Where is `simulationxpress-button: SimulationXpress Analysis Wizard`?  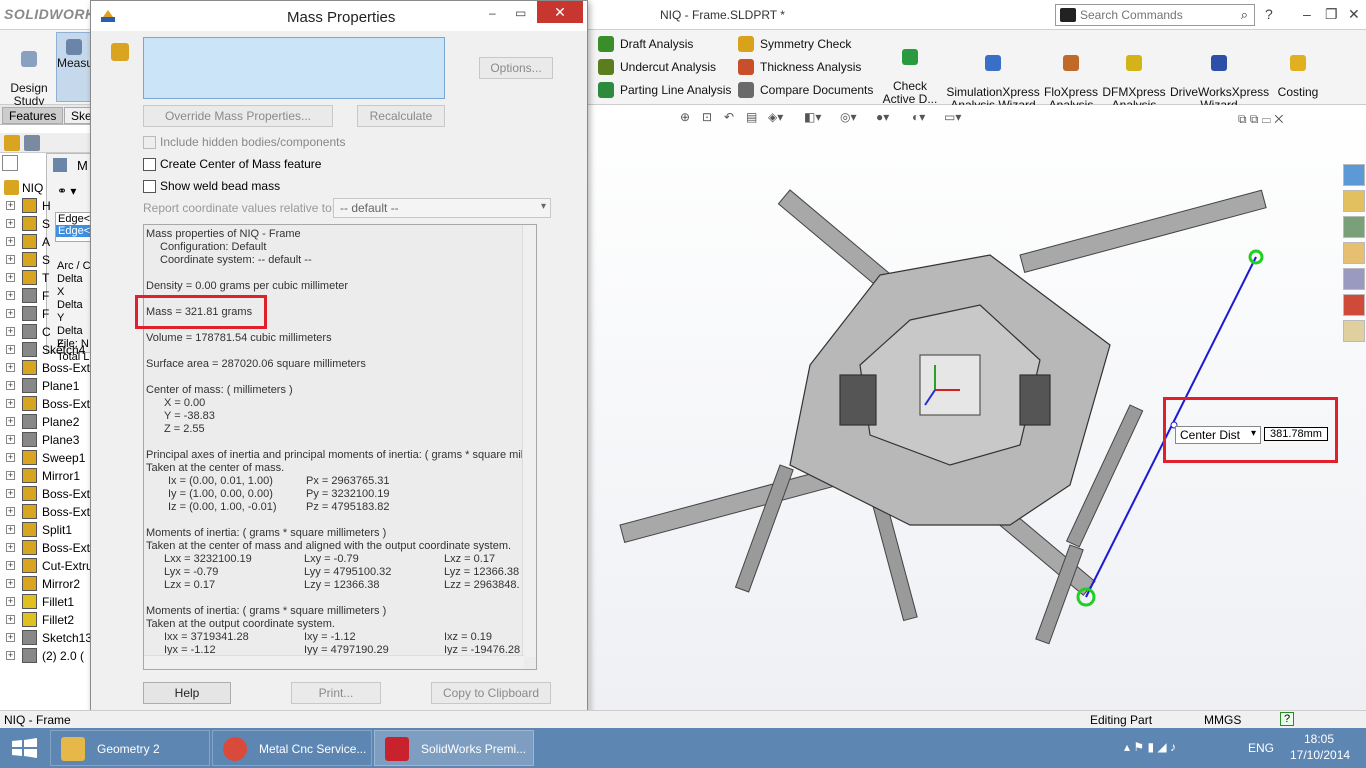 simulationxpress-button: SimulationXpress Analysis Wizard is located at coordinates (993, 77).